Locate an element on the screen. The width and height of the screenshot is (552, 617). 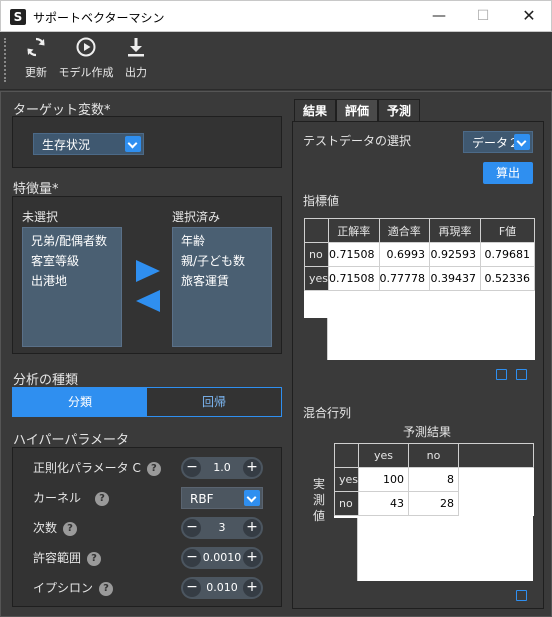
external-link-icon is located at coordinates (521, 374).